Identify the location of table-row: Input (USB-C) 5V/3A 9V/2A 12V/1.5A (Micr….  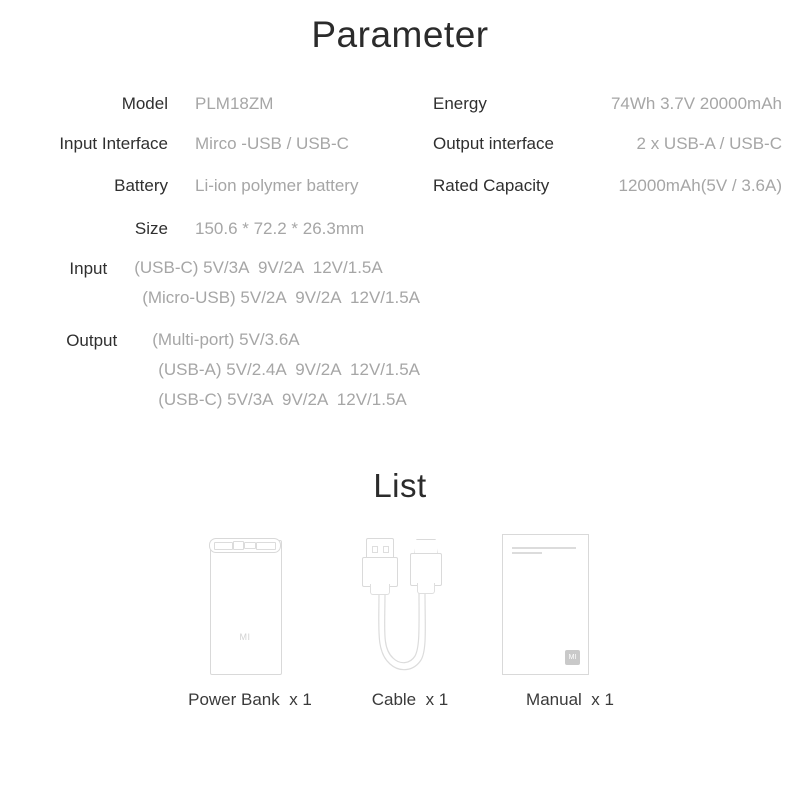
(400, 283).